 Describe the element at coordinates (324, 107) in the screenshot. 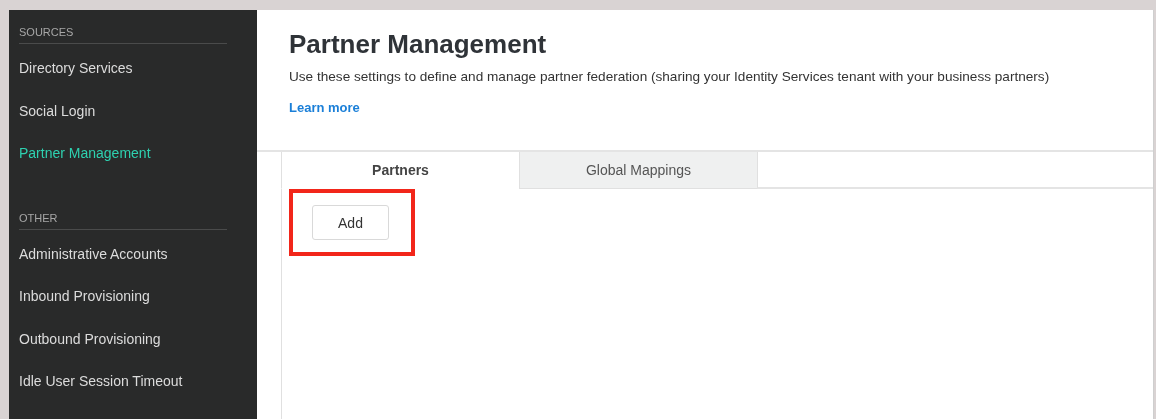

I see `learn-more-link: Learn more` at that location.